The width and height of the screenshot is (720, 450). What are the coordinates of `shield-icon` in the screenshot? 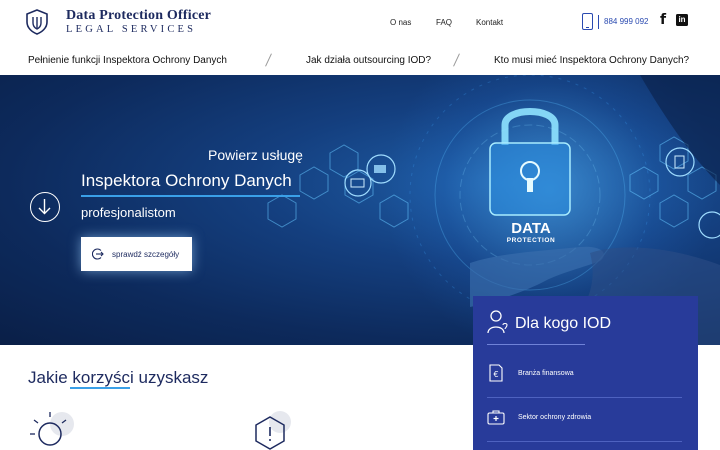 It's located at (37, 22).